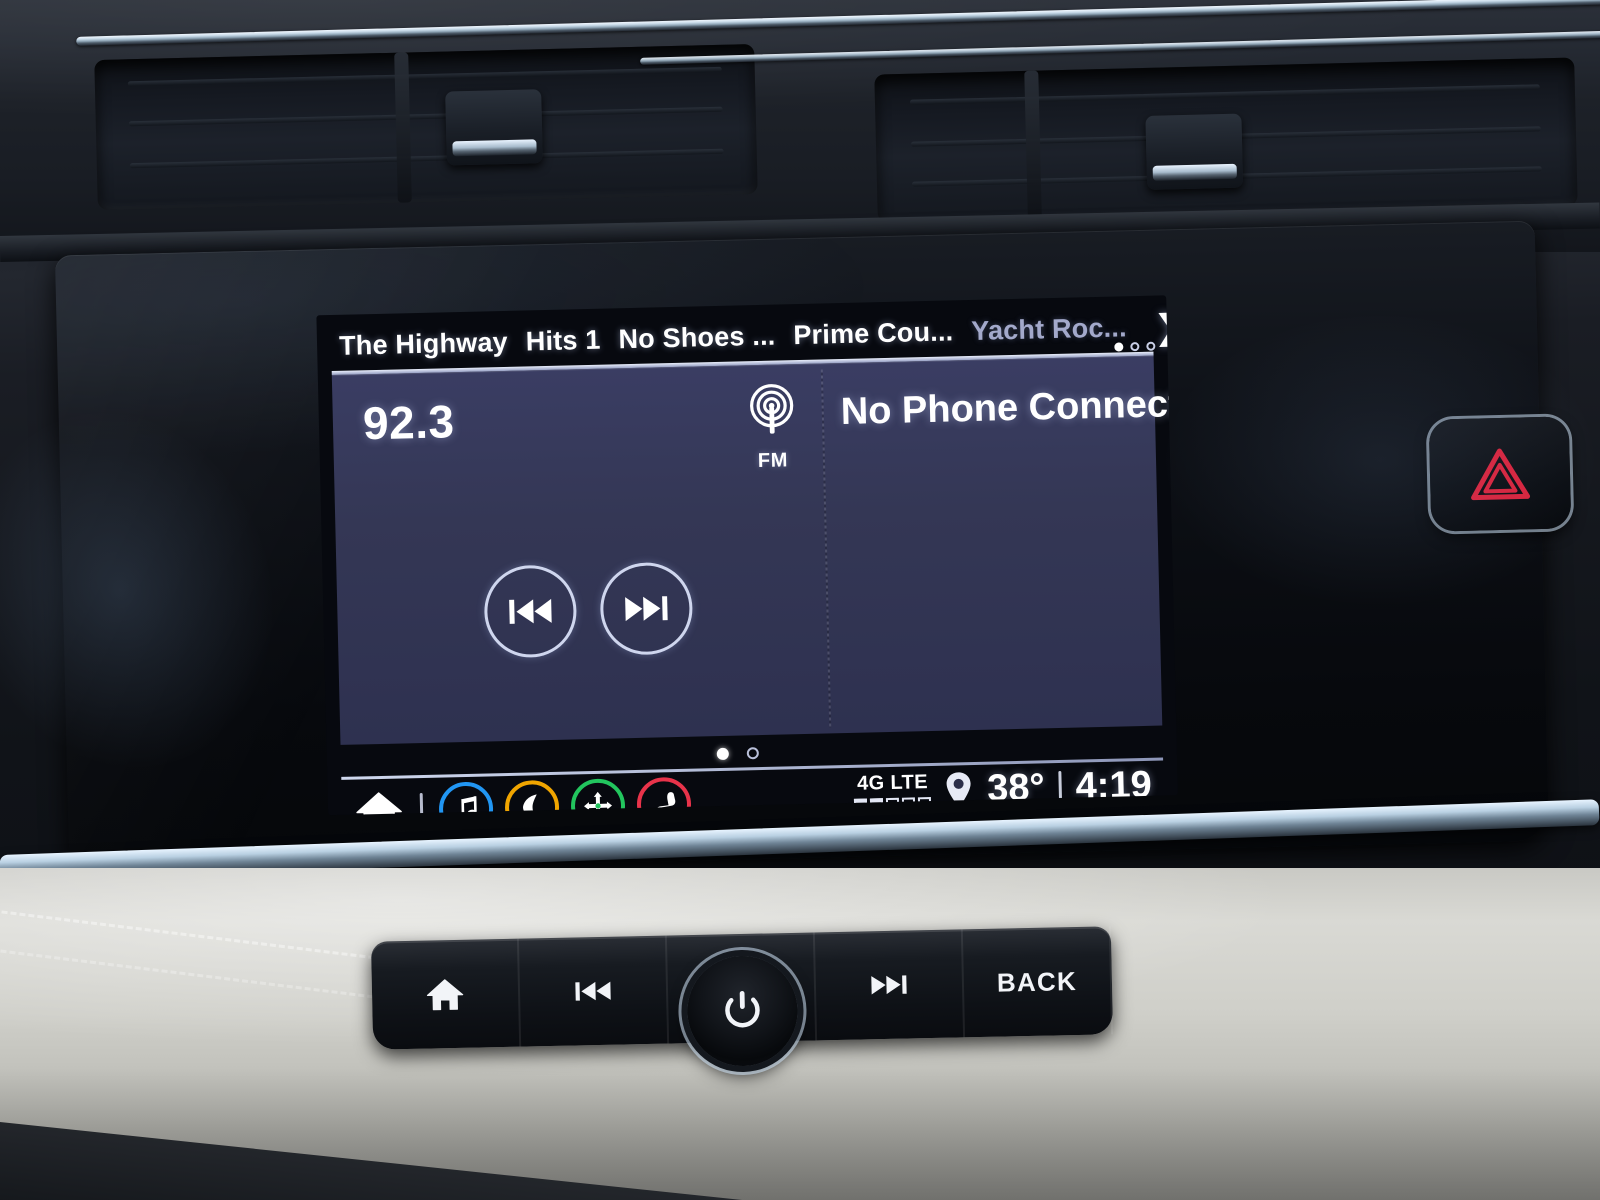  What do you see at coordinates (494, 127) in the screenshot?
I see `vent-slider-left` at bounding box center [494, 127].